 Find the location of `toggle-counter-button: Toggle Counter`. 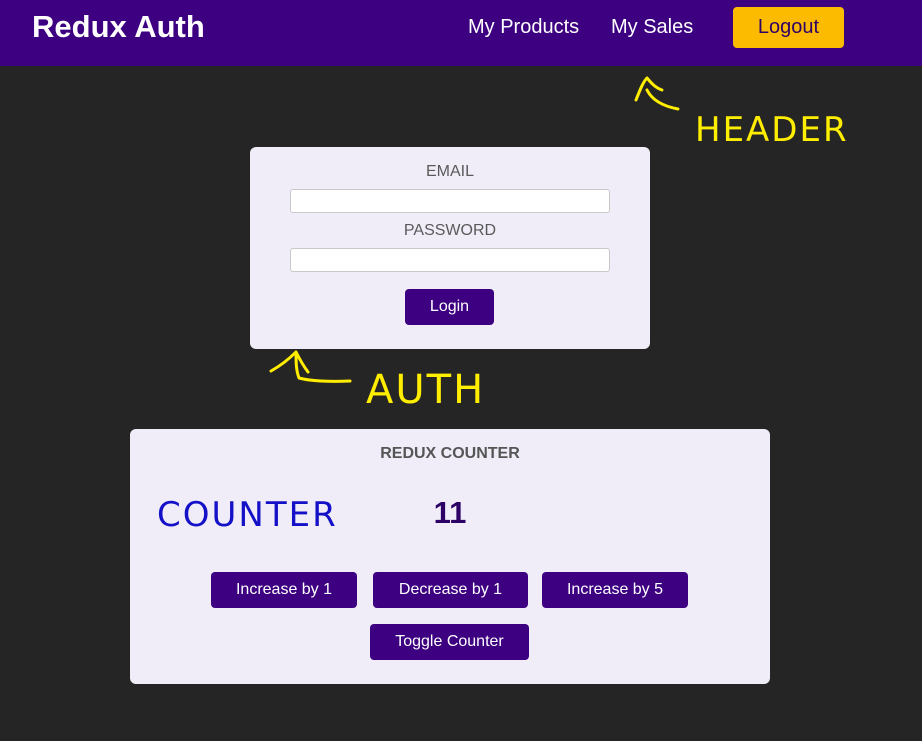

toggle-counter-button: Toggle Counter is located at coordinates (449, 642).